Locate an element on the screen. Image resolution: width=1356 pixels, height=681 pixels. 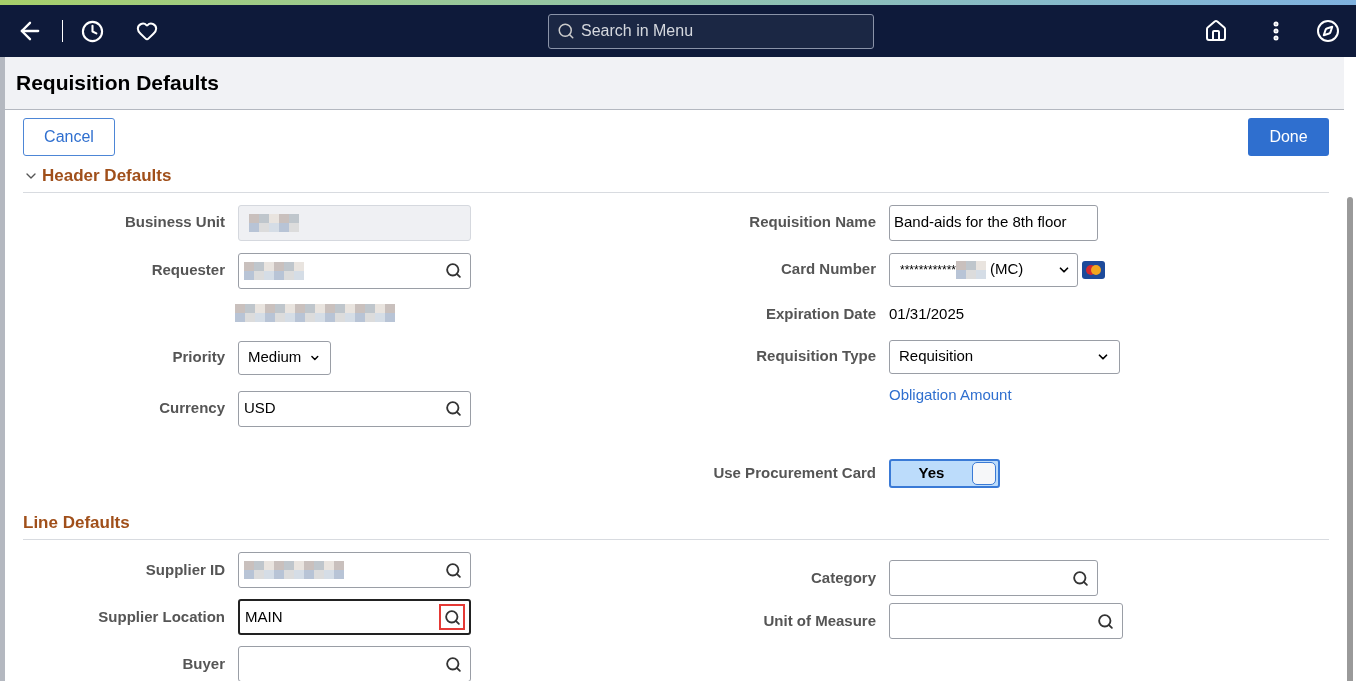
credit-card-icon is located at coordinates (1093, 269).